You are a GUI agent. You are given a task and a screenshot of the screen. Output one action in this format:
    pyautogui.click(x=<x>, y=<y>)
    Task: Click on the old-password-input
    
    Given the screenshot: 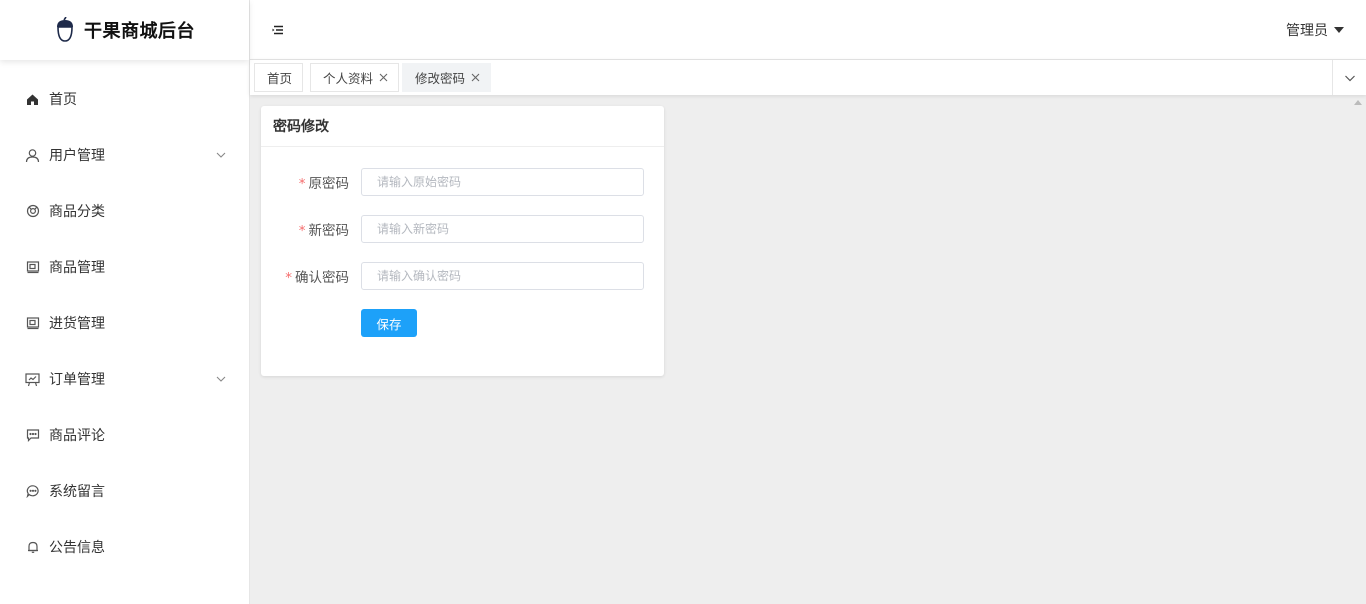 What is the action you would take?
    pyautogui.click(x=502, y=182)
    